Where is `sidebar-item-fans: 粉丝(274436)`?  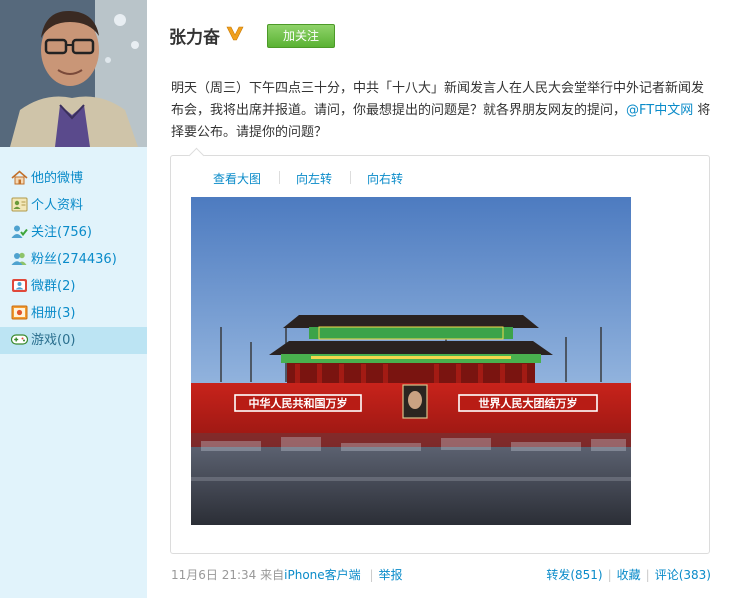 sidebar-item-fans: 粉丝(274436) is located at coordinates (73, 259).